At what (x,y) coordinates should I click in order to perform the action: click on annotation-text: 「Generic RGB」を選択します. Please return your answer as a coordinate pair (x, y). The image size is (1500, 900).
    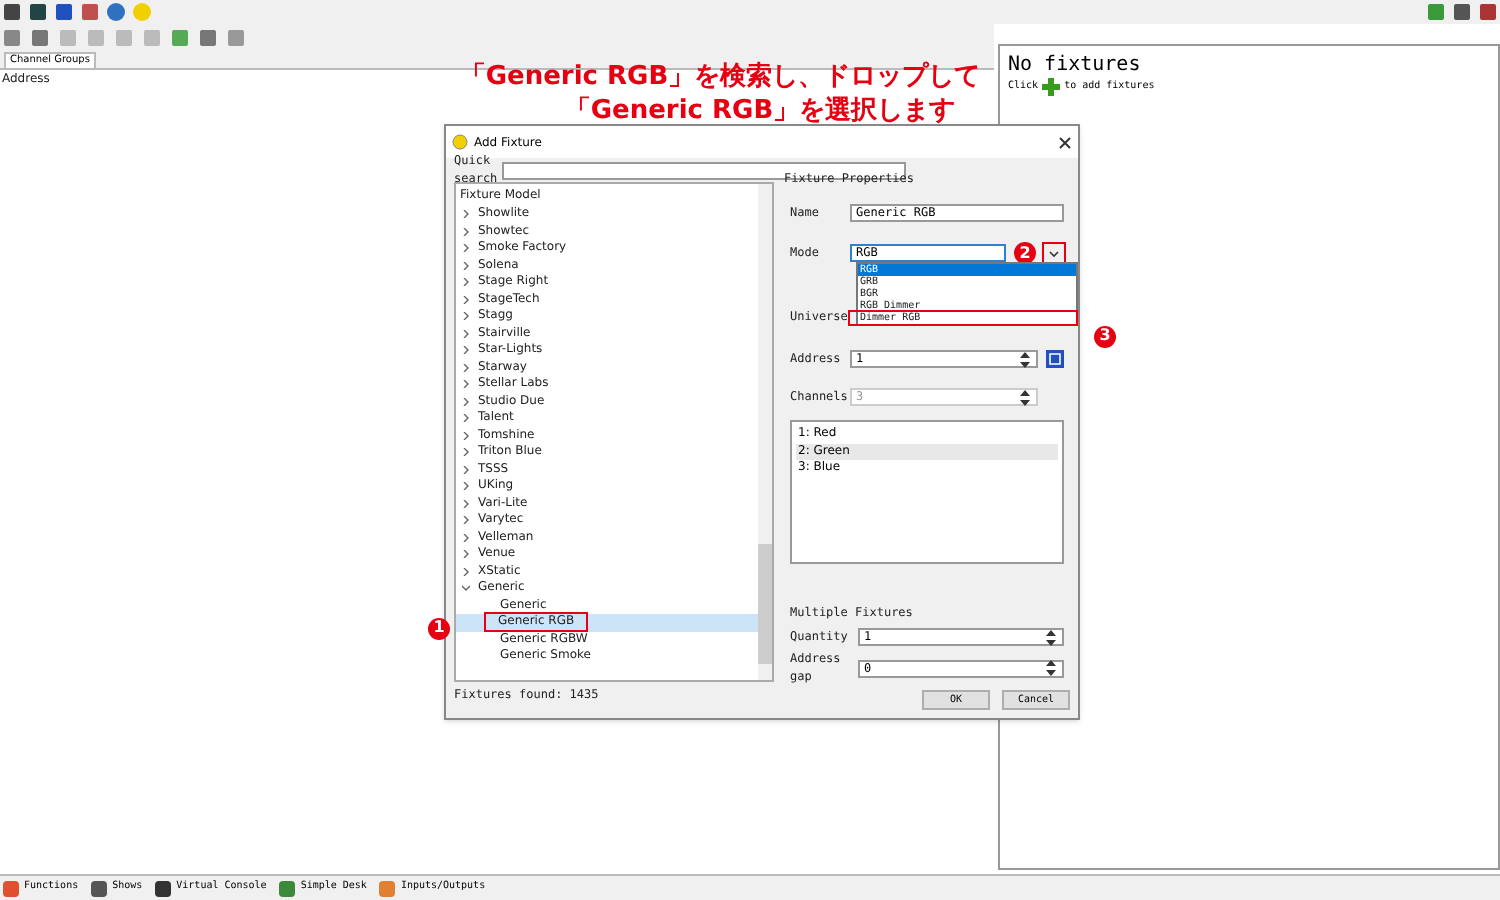
    Looking at the image, I should click on (760, 111).